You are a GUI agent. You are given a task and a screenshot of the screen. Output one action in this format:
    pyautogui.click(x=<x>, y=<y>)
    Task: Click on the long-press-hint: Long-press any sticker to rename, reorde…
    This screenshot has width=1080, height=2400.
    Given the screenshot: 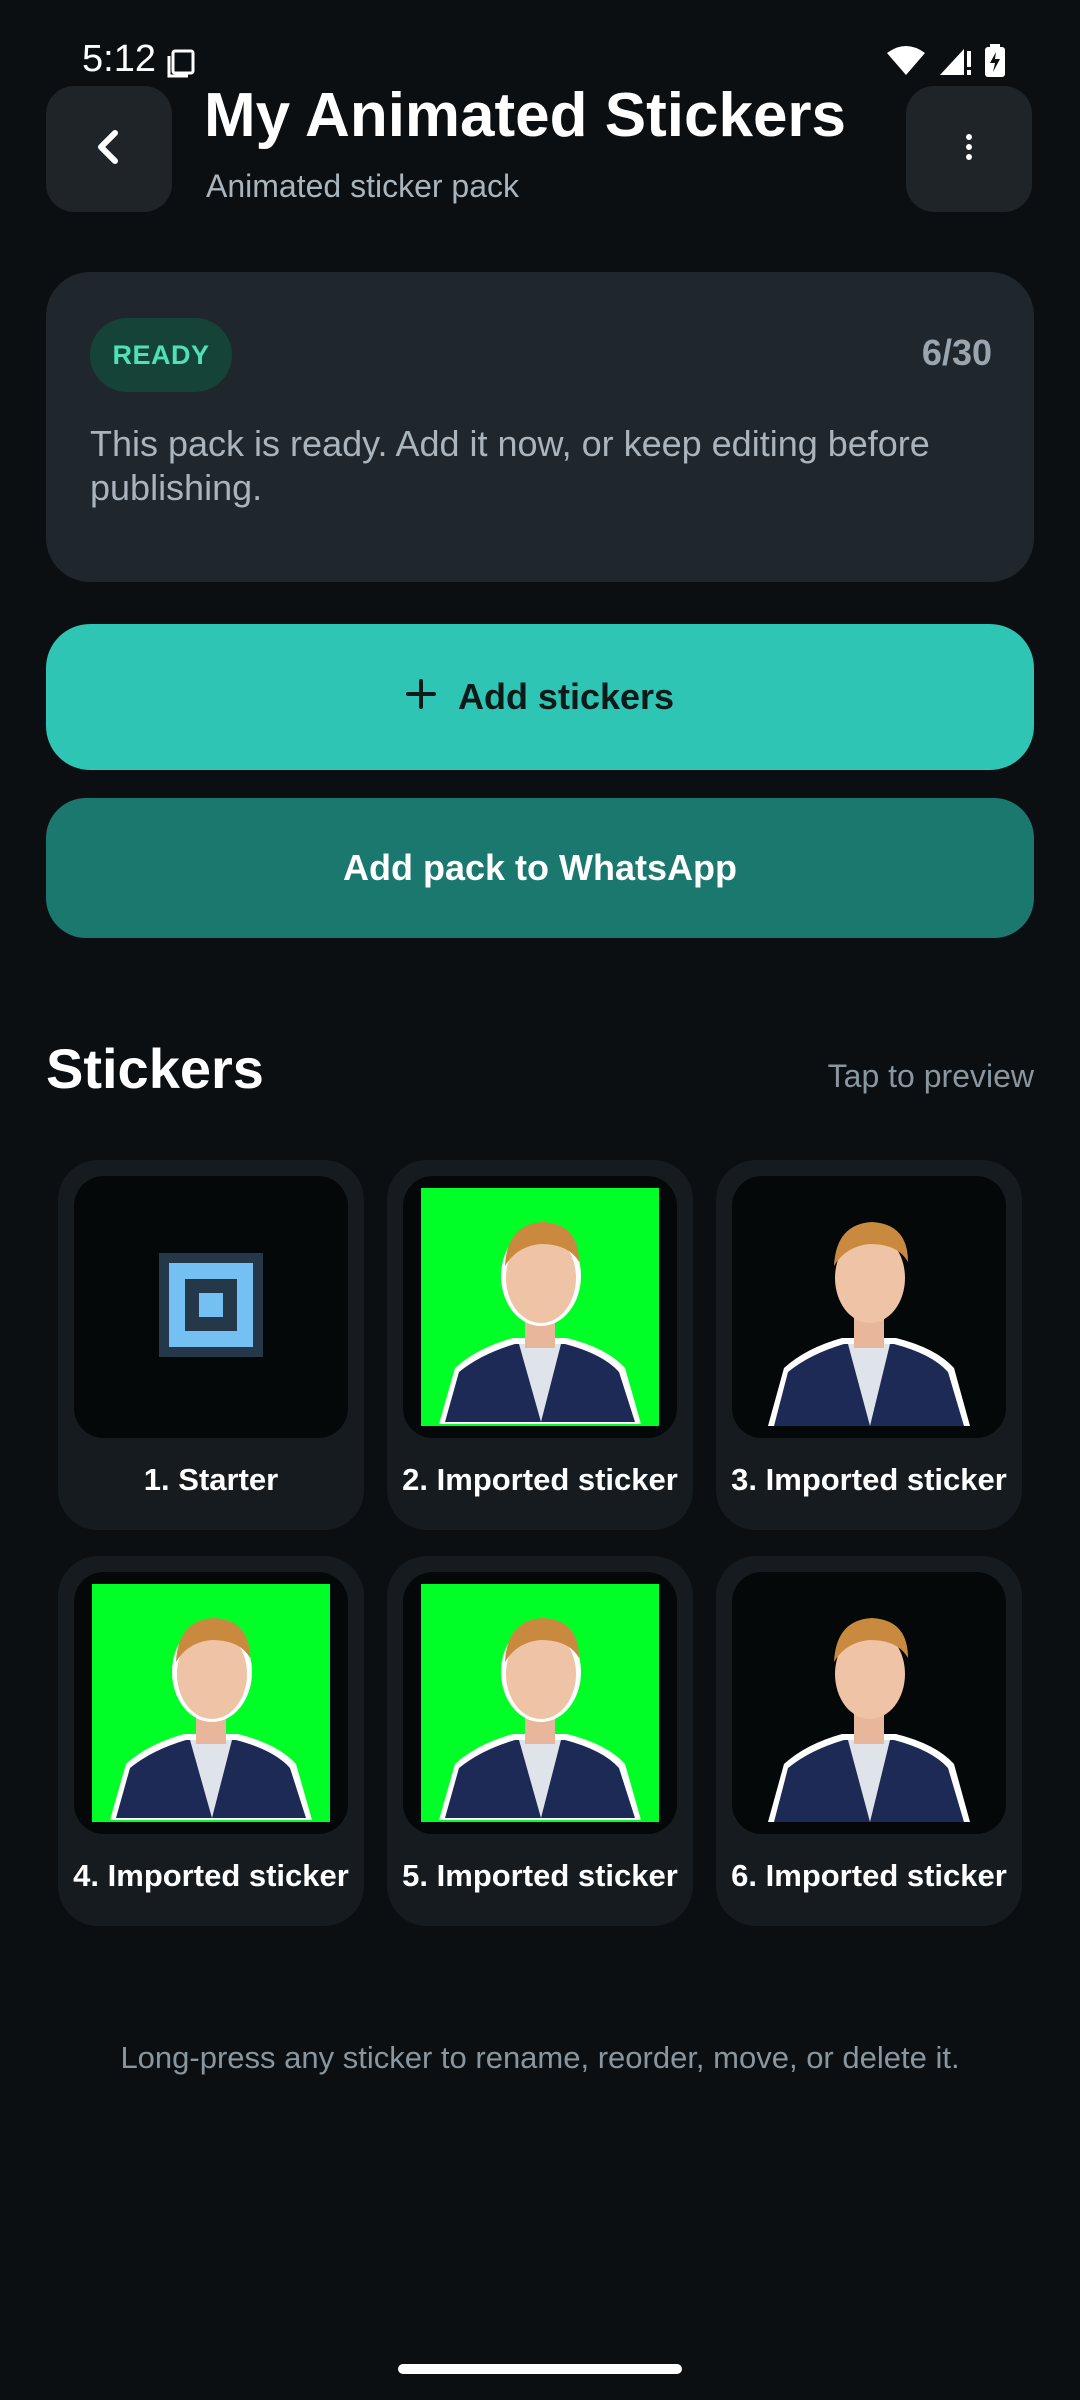 What is the action you would take?
    pyautogui.click(x=540, y=2057)
    